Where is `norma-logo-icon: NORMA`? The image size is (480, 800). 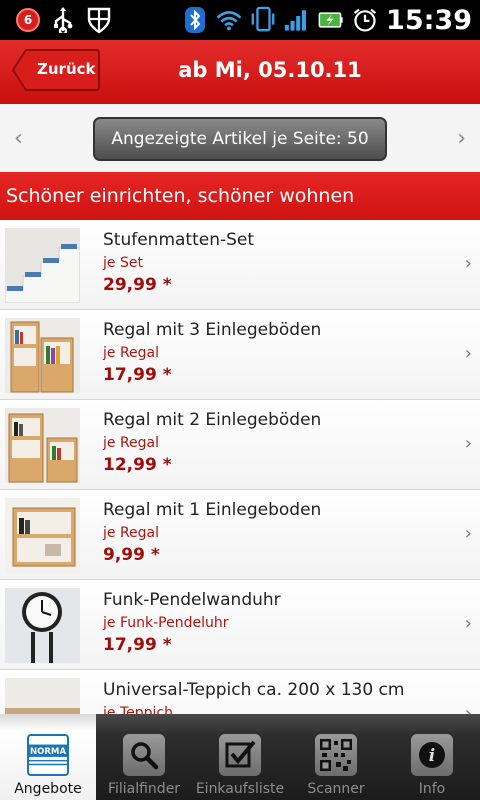
norma-logo-icon: NORMA is located at coordinates (48, 755).